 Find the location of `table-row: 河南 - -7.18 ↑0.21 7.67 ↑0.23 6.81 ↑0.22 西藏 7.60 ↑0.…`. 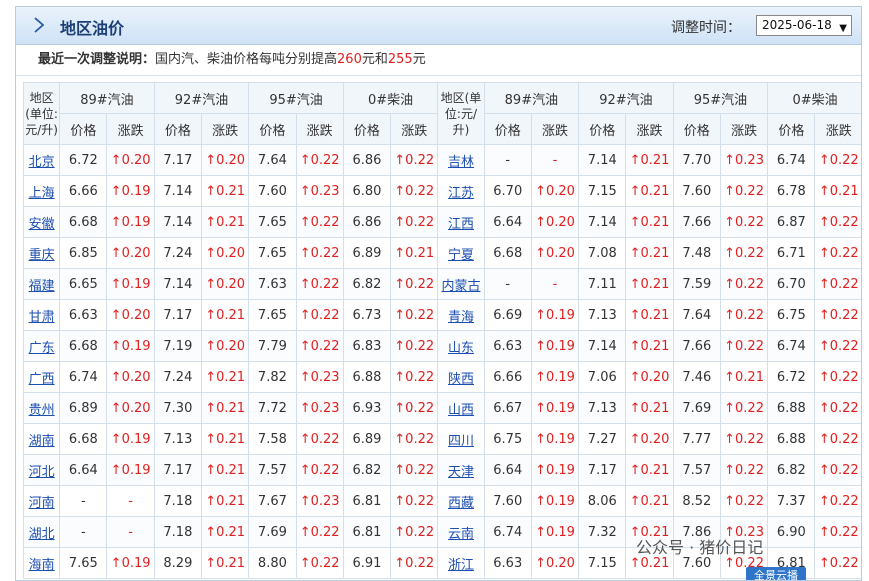

table-row: 河南 - -7.18 ↑0.21 7.67 ↑0.23 6.81 ↑0.22 西藏 7.60 ↑0.… is located at coordinates (441, 501).